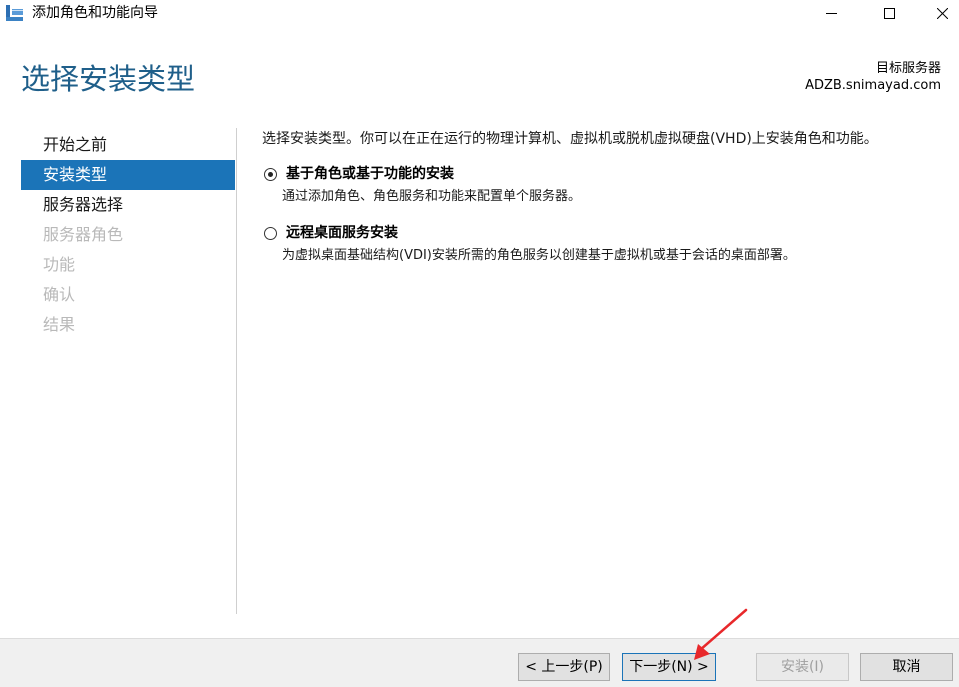 The image size is (959, 687). Describe the element at coordinates (14, 13) in the screenshot. I see `server-manager-icon` at that location.